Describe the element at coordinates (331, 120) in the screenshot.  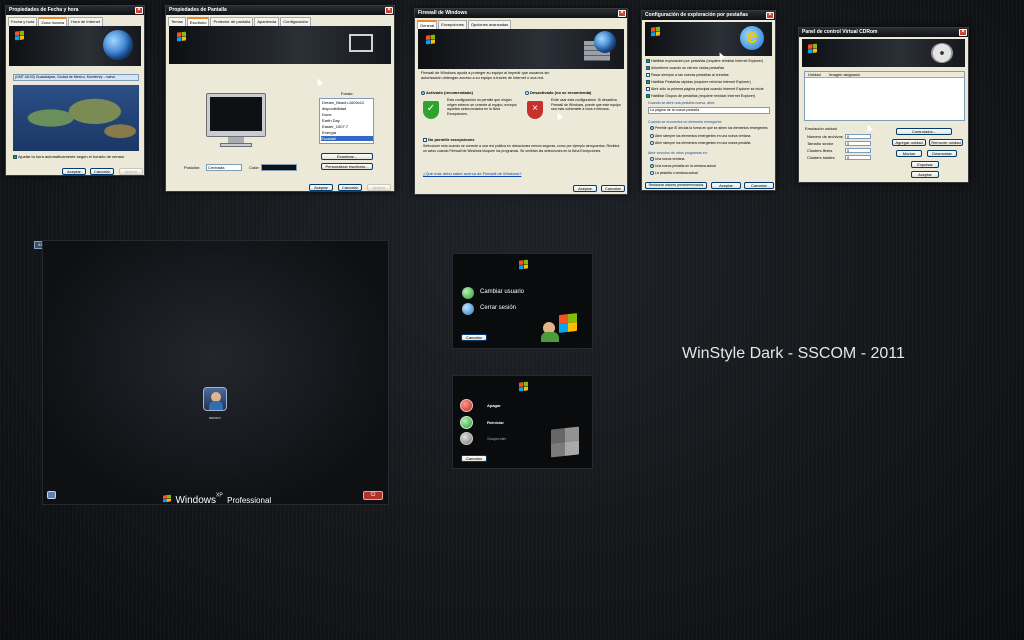
I see `list-item: Earth Day` at that location.